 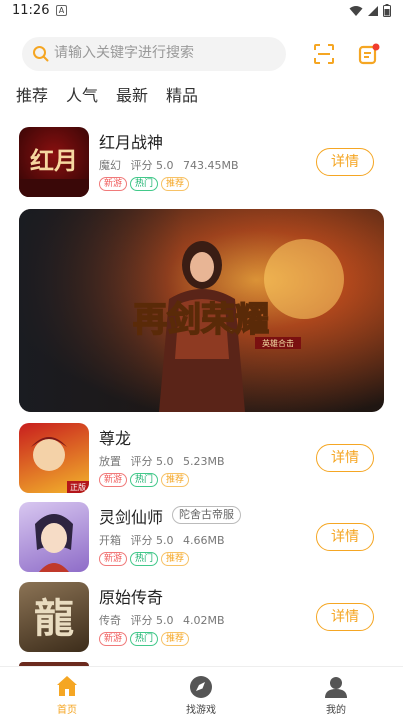 I want to click on game-row: 正版 尊龙 放置 评分 5.0 5.23MB 新游 热门 推荐 详情, so click(x=201, y=459).